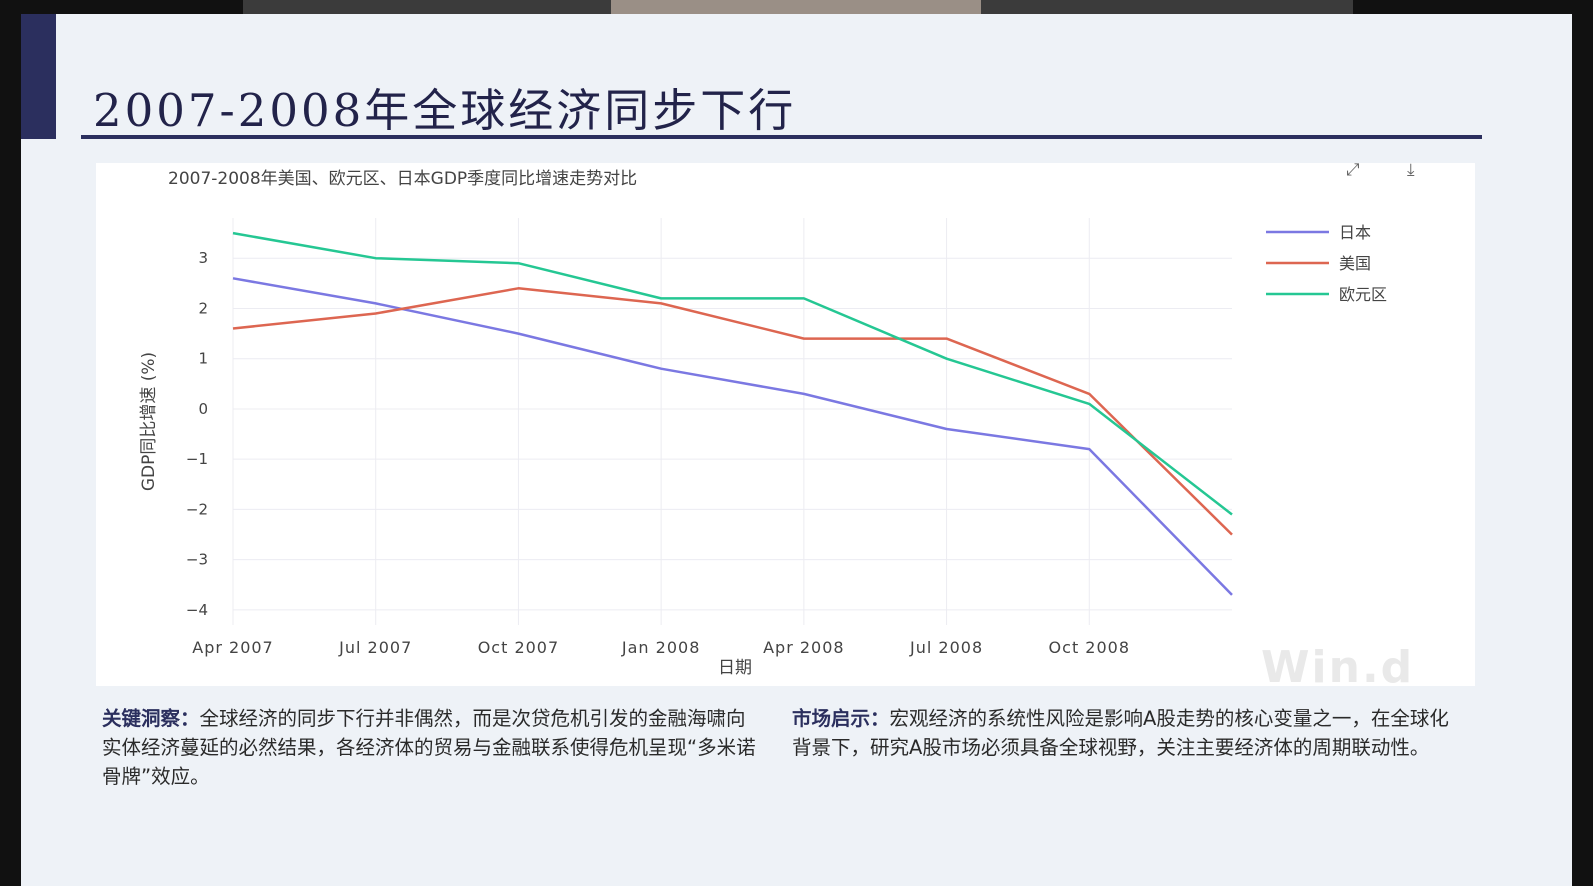 The image size is (1593, 886). Describe the element at coordinates (445, 110) in the screenshot. I see `slide-title: 2007-2008年全球经济同步下行` at that location.